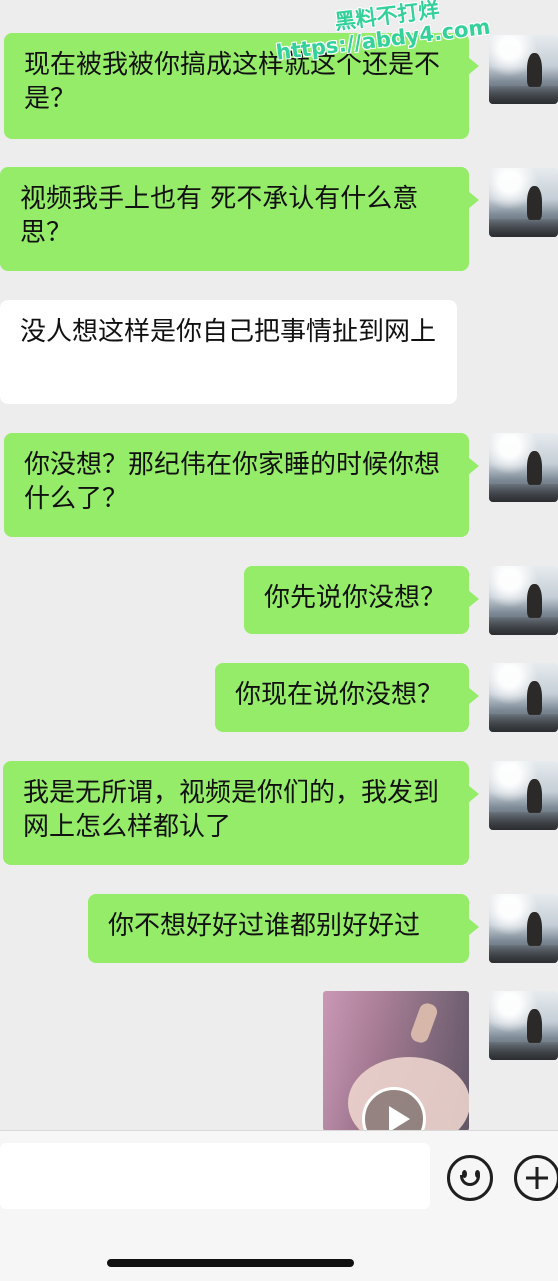  I want to click on video-message, so click(396, 1060).